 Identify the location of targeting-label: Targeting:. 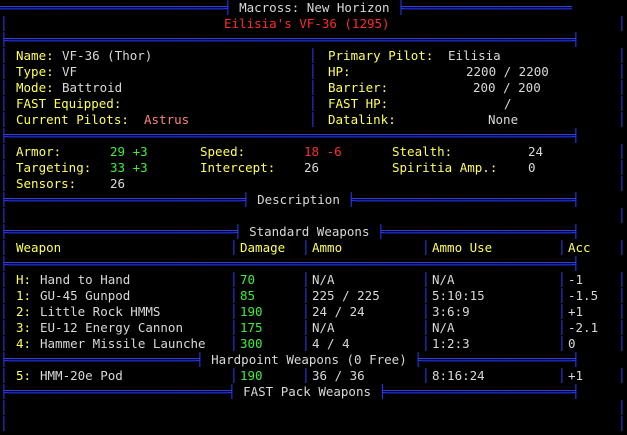
(54, 167).